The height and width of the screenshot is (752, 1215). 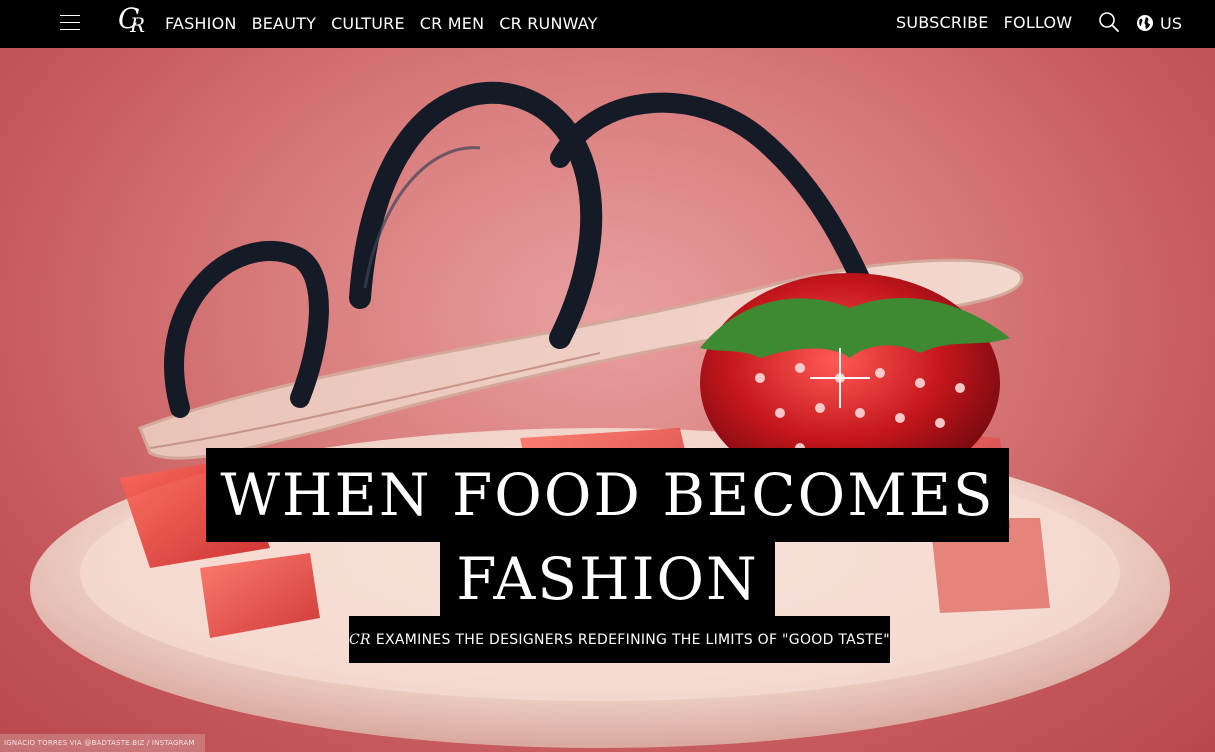 I want to click on subheadline-publication: CR, so click(x=360, y=639).